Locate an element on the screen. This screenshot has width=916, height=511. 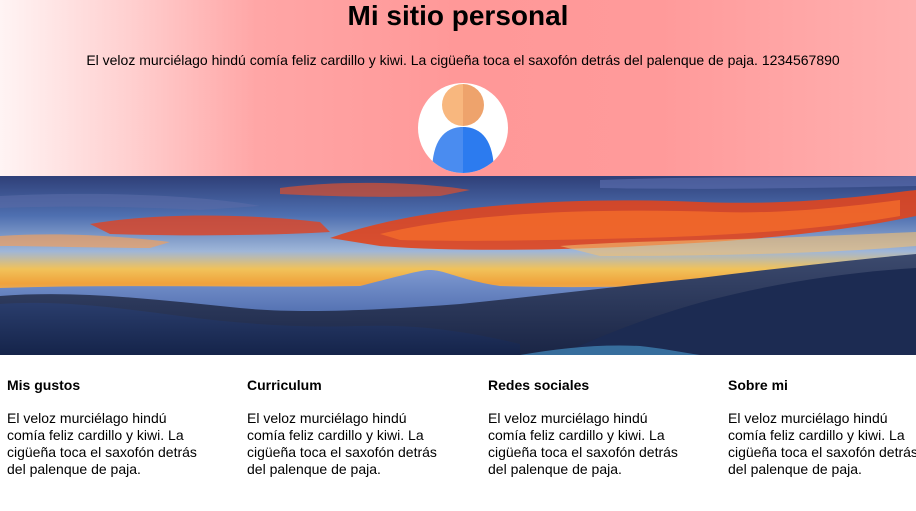
page-title: Mi sitio personal is located at coordinates (458, 15).